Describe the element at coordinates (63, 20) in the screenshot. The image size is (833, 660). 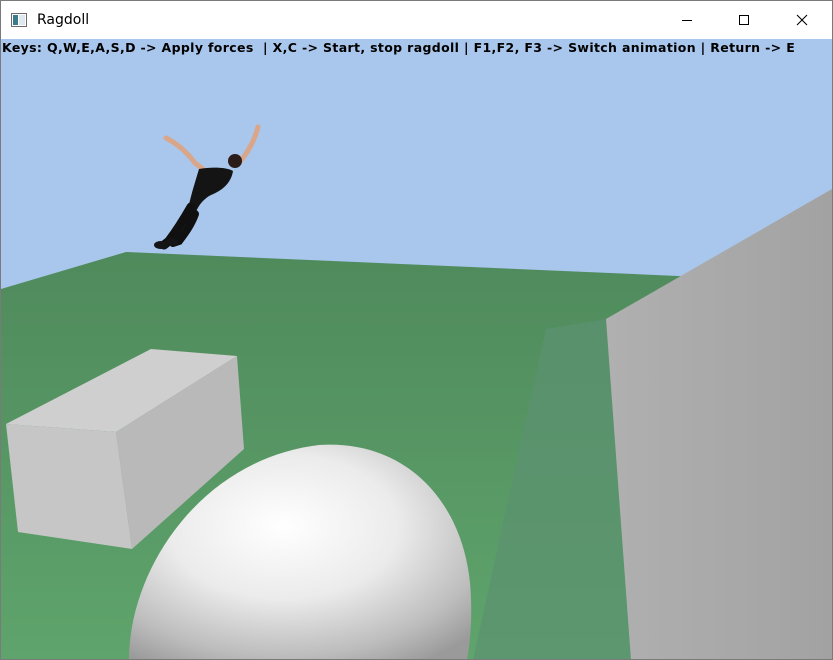
I see `window-title: Ragdoll` at that location.